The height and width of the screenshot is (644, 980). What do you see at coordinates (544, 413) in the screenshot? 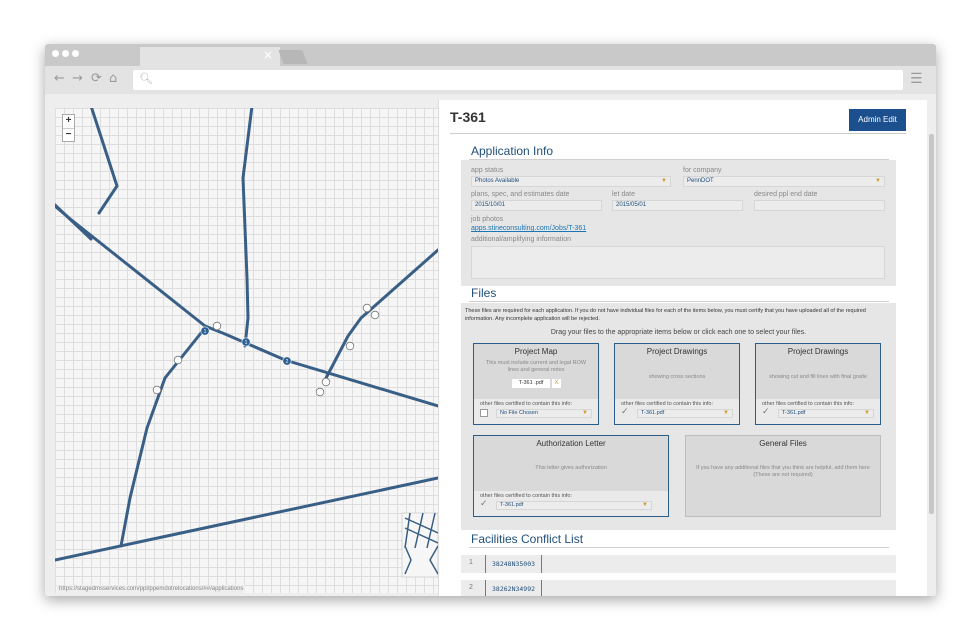
I see `certified-file-select: No File Chosen ▼` at bounding box center [544, 413].